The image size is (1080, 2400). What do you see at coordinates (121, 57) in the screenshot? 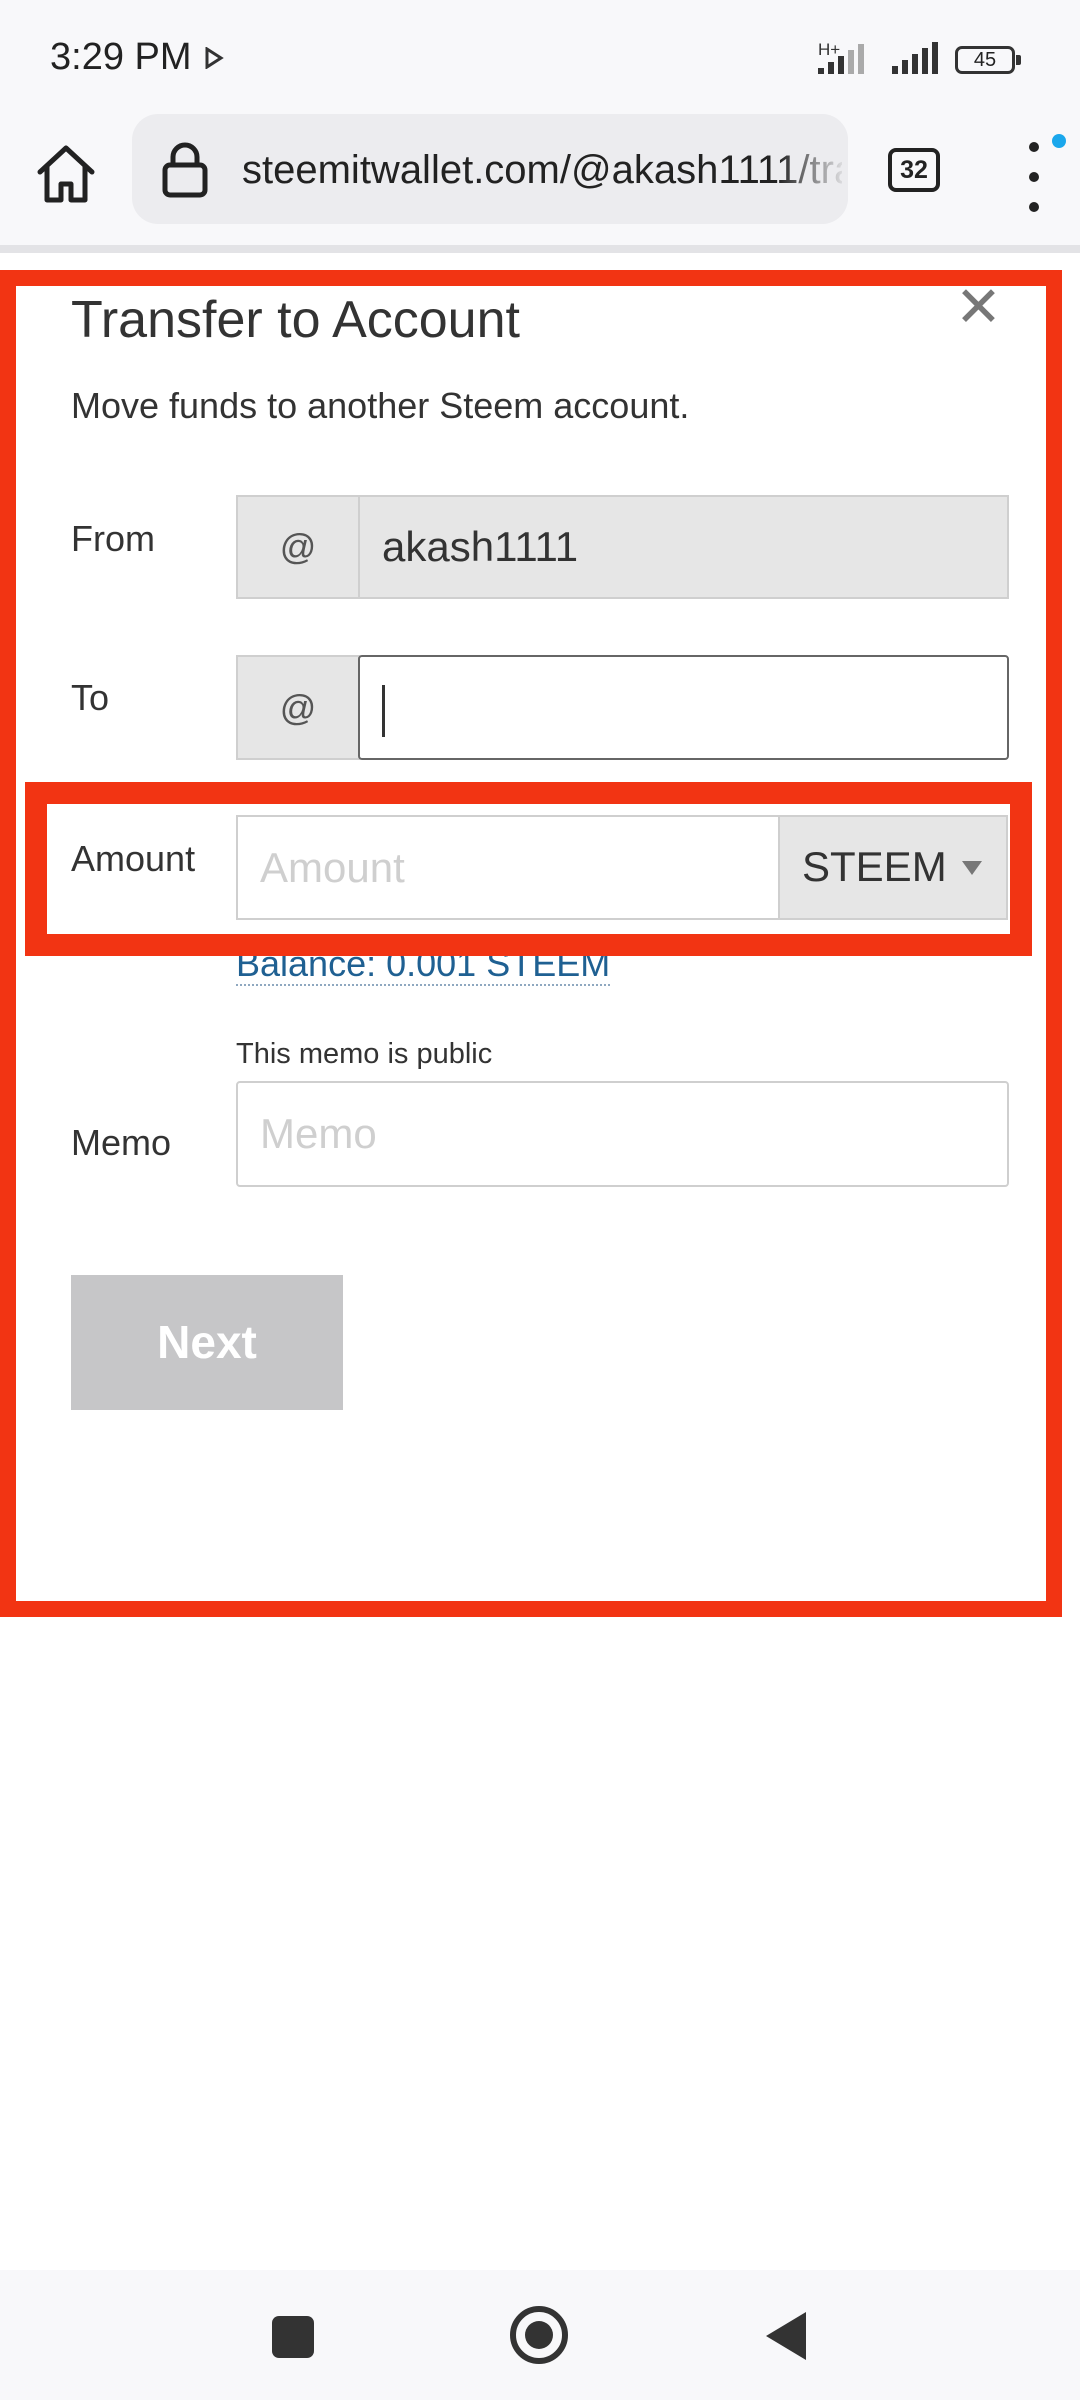
I see `status-time: 3:29 PM` at bounding box center [121, 57].